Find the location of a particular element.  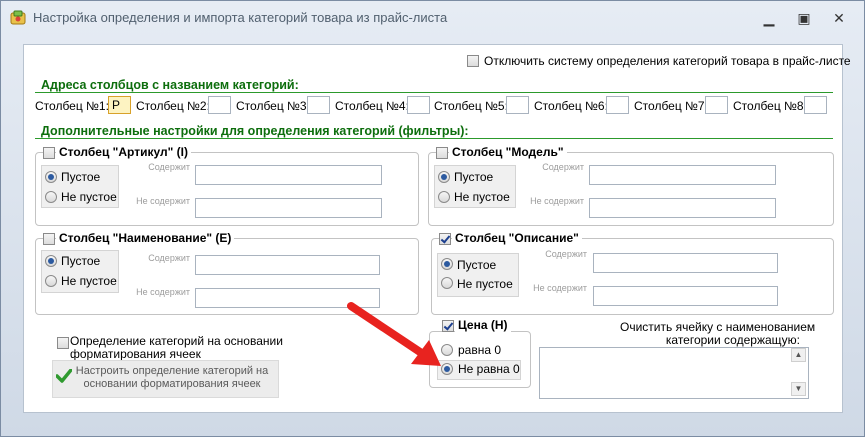

column-8-label: Столбец №8: is located at coordinates (770, 106).